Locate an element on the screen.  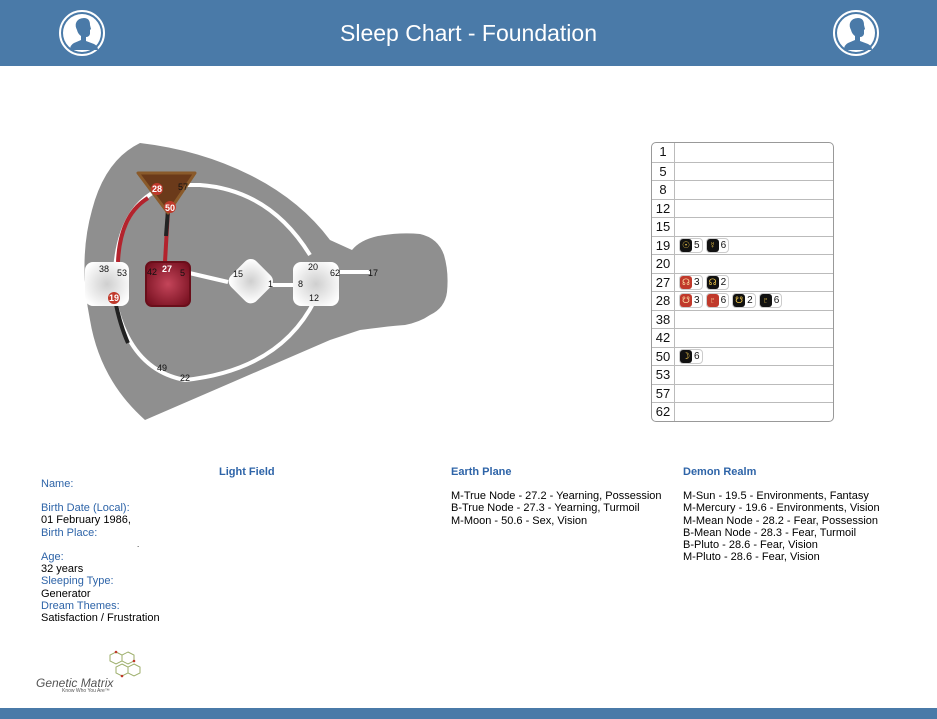
planet-badge: ☉ 5 is located at coordinates (691, 245).